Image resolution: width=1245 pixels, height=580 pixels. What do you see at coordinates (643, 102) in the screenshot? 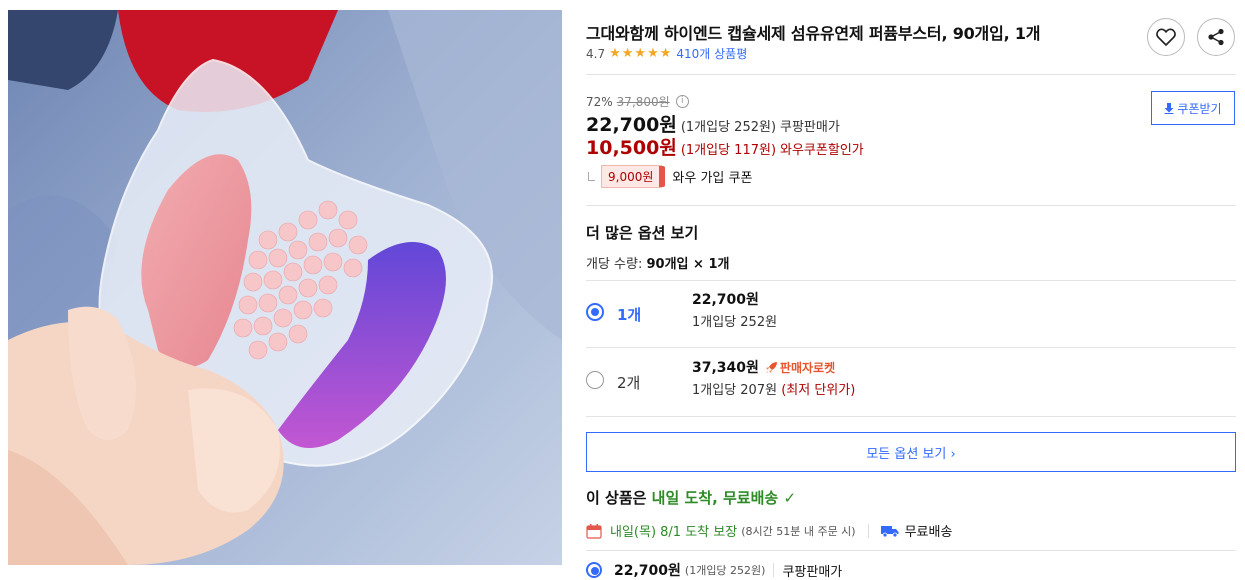
I see `original-price: 37,800원` at bounding box center [643, 102].